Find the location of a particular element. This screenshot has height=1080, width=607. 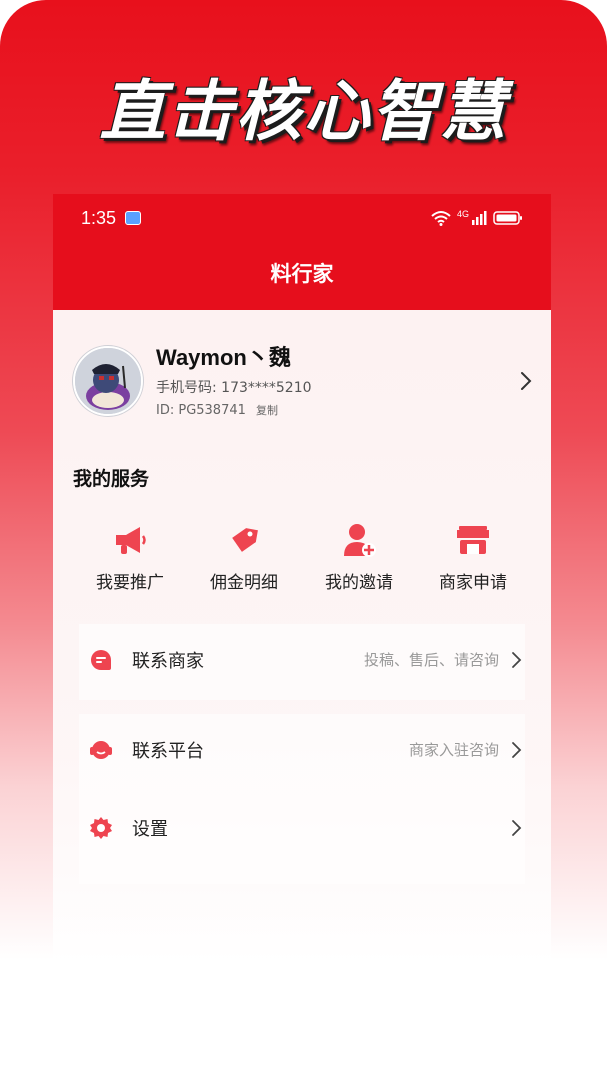

copy-id-button: 复制 is located at coordinates (267, 410).